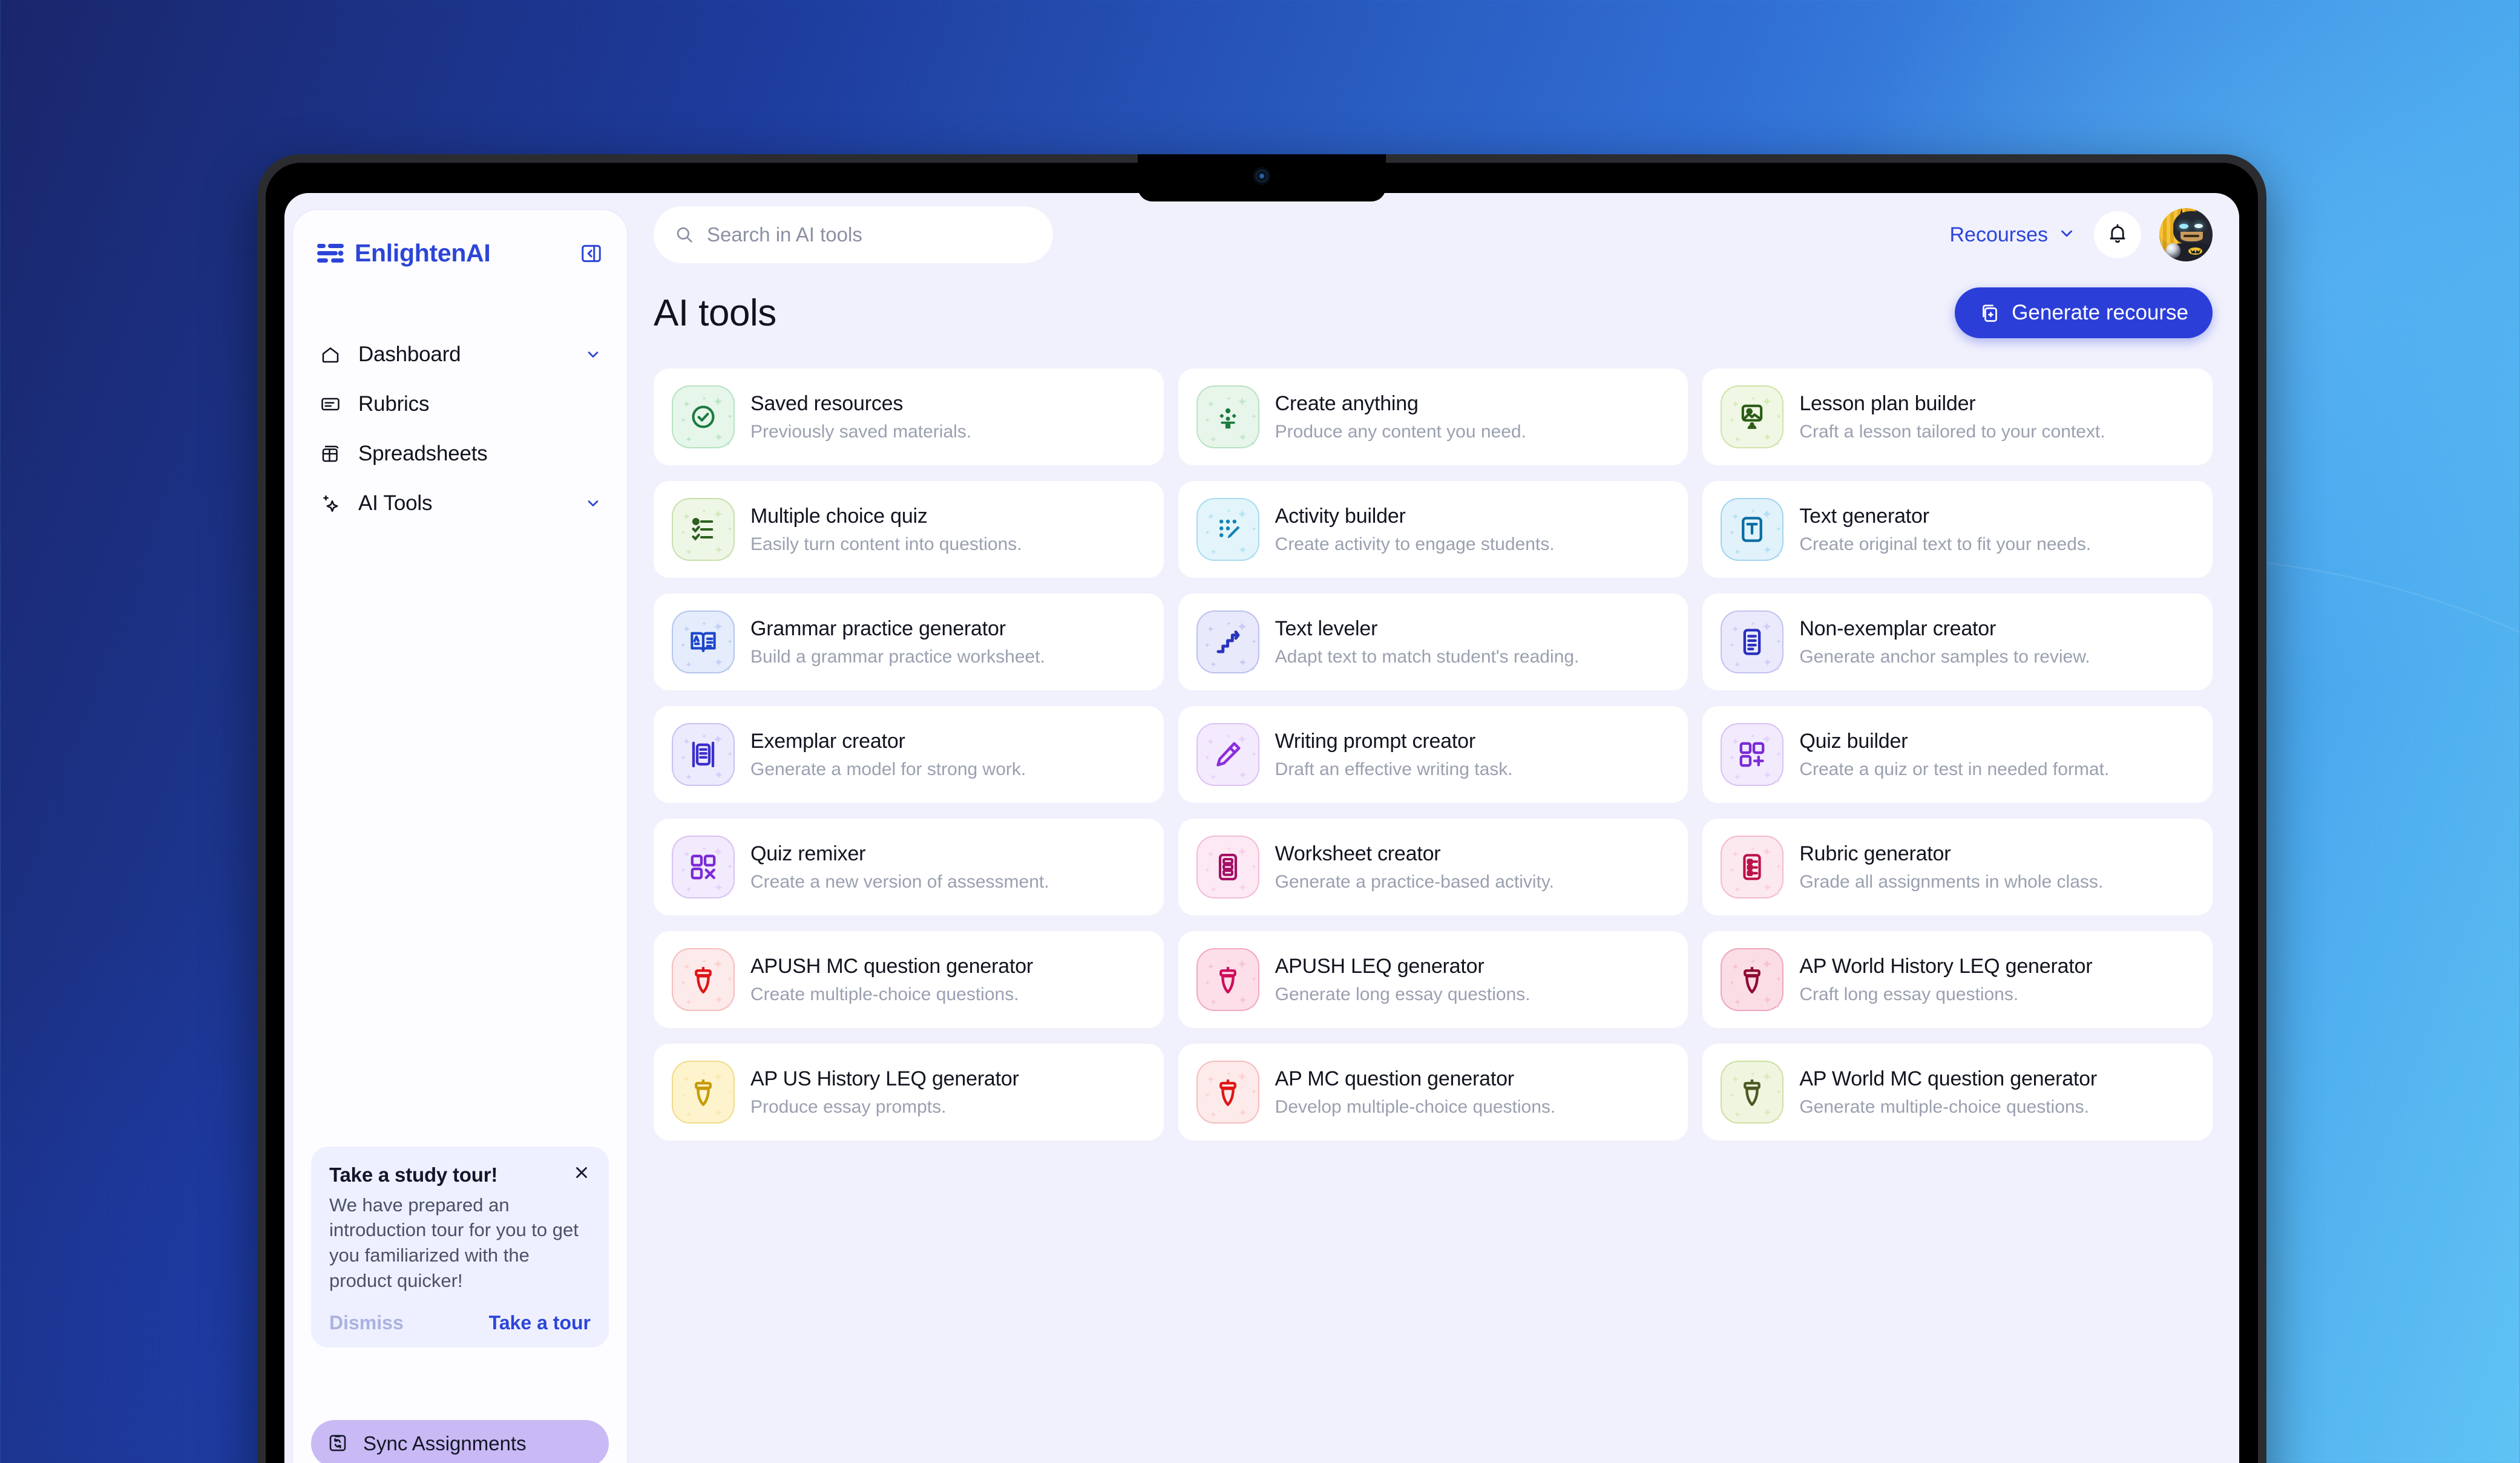  I want to click on sync-assignments-button: Sync Assignments, so click(460, 1441).